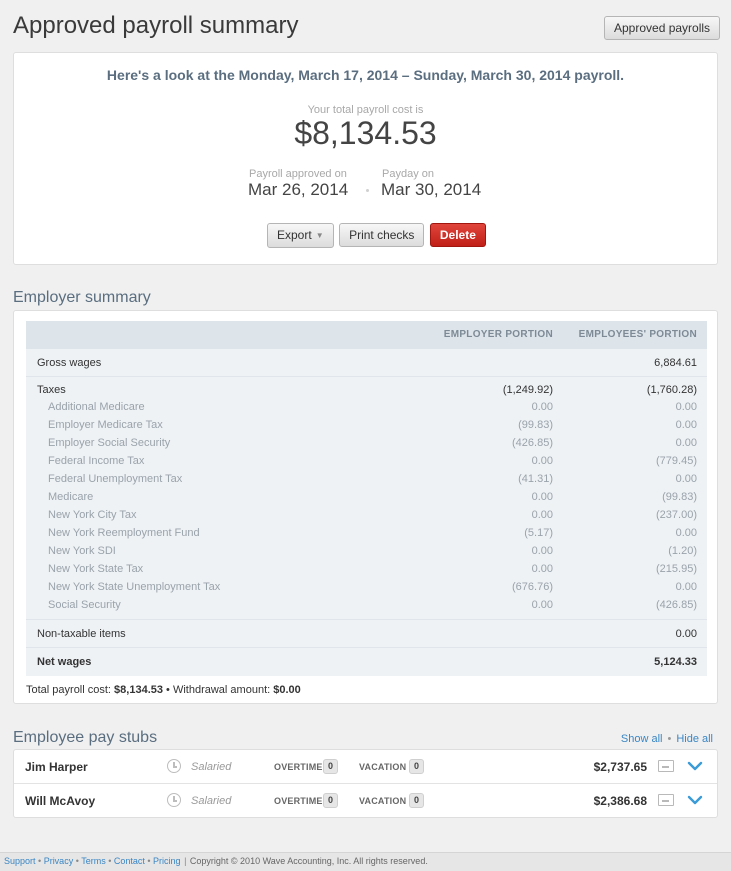  What do you see at coordinates (330, 800) in the screenshot?
I see `overtime-count: 0` at bounding box center [330, 800].